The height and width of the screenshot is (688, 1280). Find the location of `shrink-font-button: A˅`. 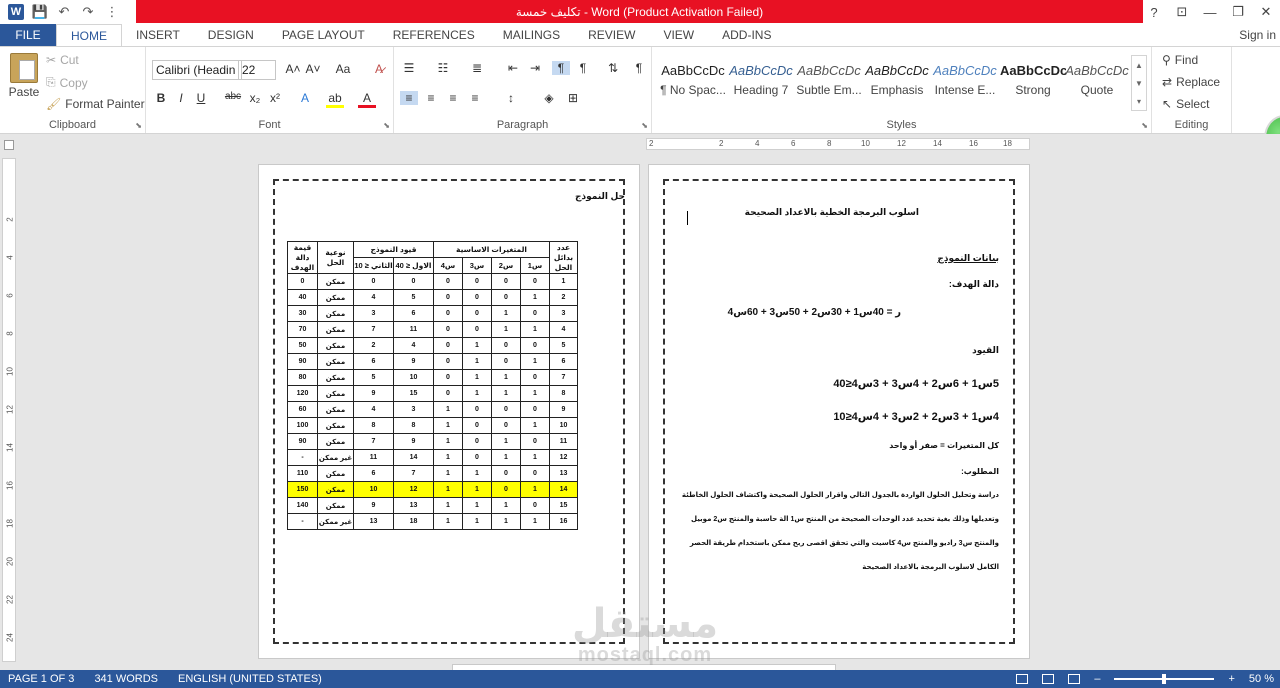

shrink-font-button: A˅ is located at coordinates (313, 69).